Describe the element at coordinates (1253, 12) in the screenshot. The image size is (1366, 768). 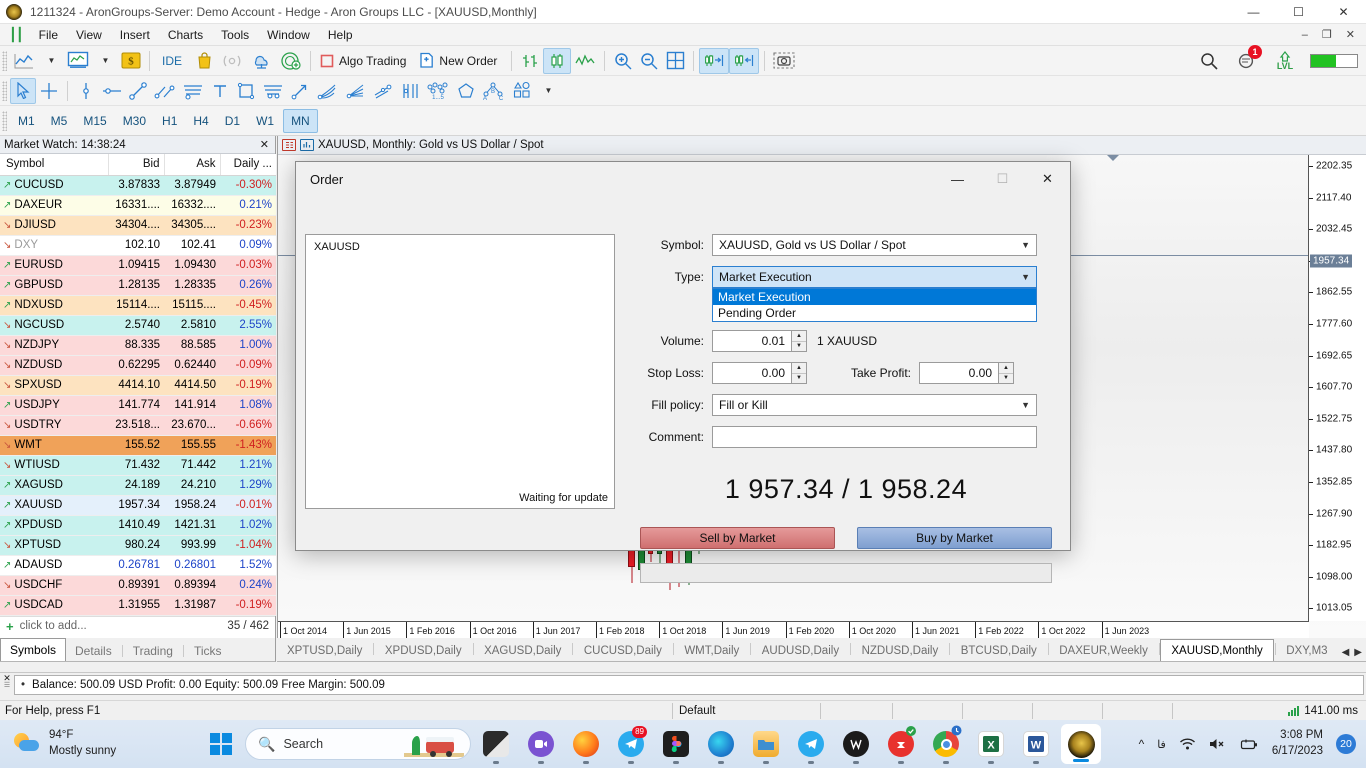
I see `window-minimize-button: —` at that location.